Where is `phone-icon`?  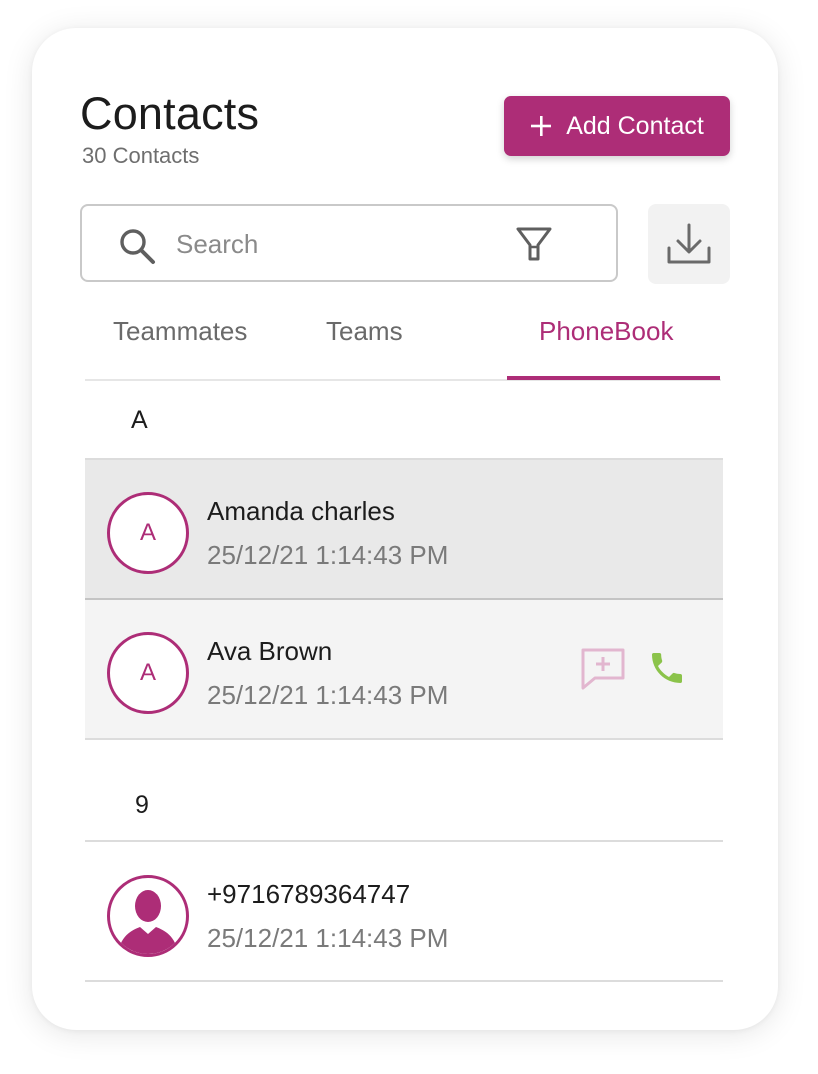 phone-icon is located at coordinates (667, 668).